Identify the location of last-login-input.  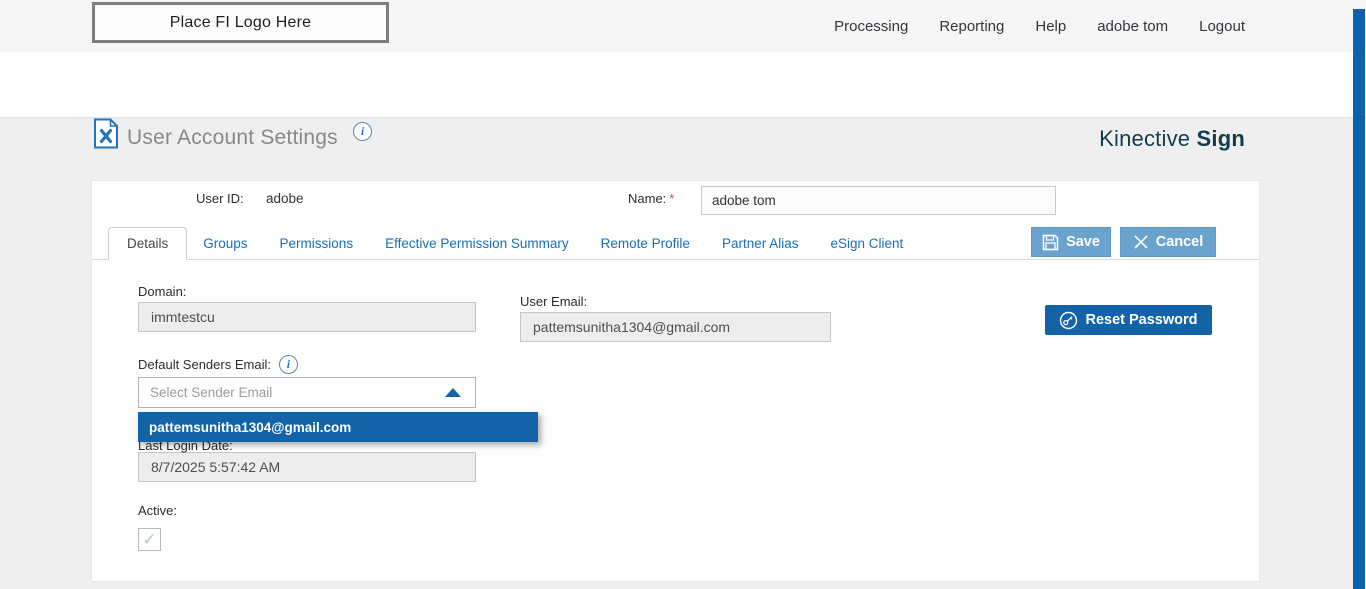
(307, 467).